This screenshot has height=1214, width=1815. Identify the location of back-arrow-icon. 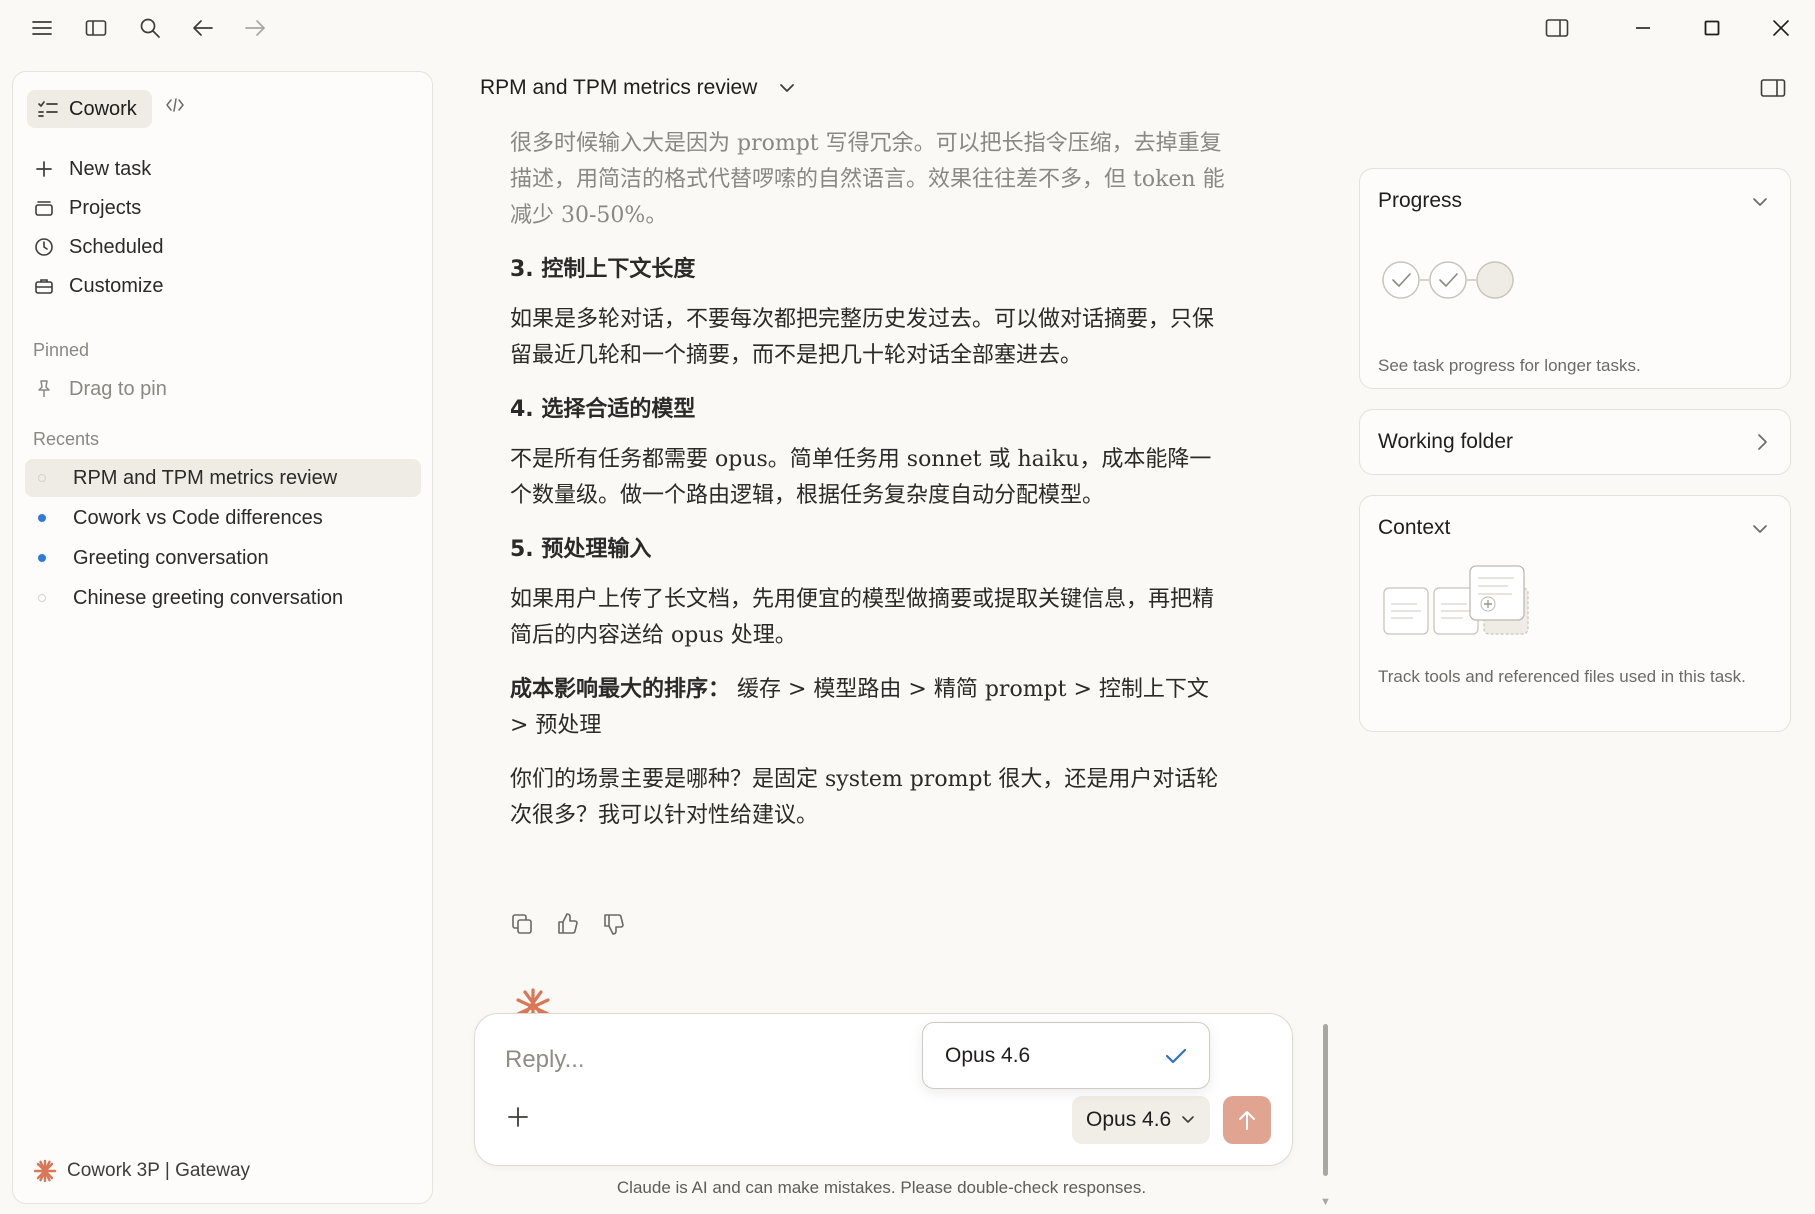
(203, 28).